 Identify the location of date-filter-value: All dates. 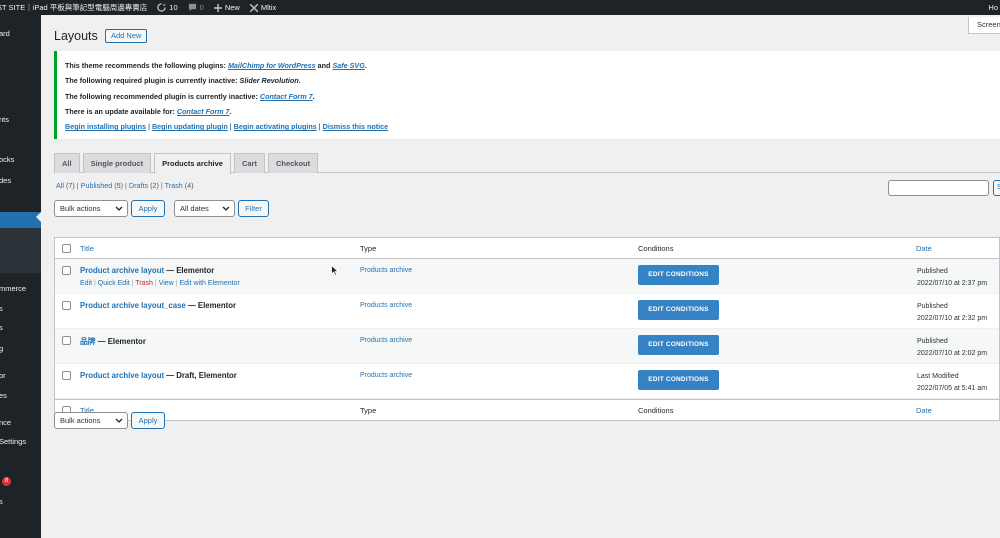
(194, 208).